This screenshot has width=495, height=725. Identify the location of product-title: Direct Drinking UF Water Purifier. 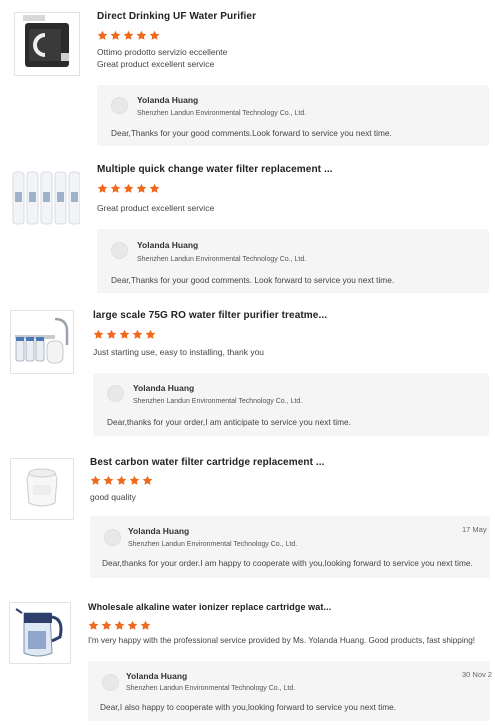
(176, 16).